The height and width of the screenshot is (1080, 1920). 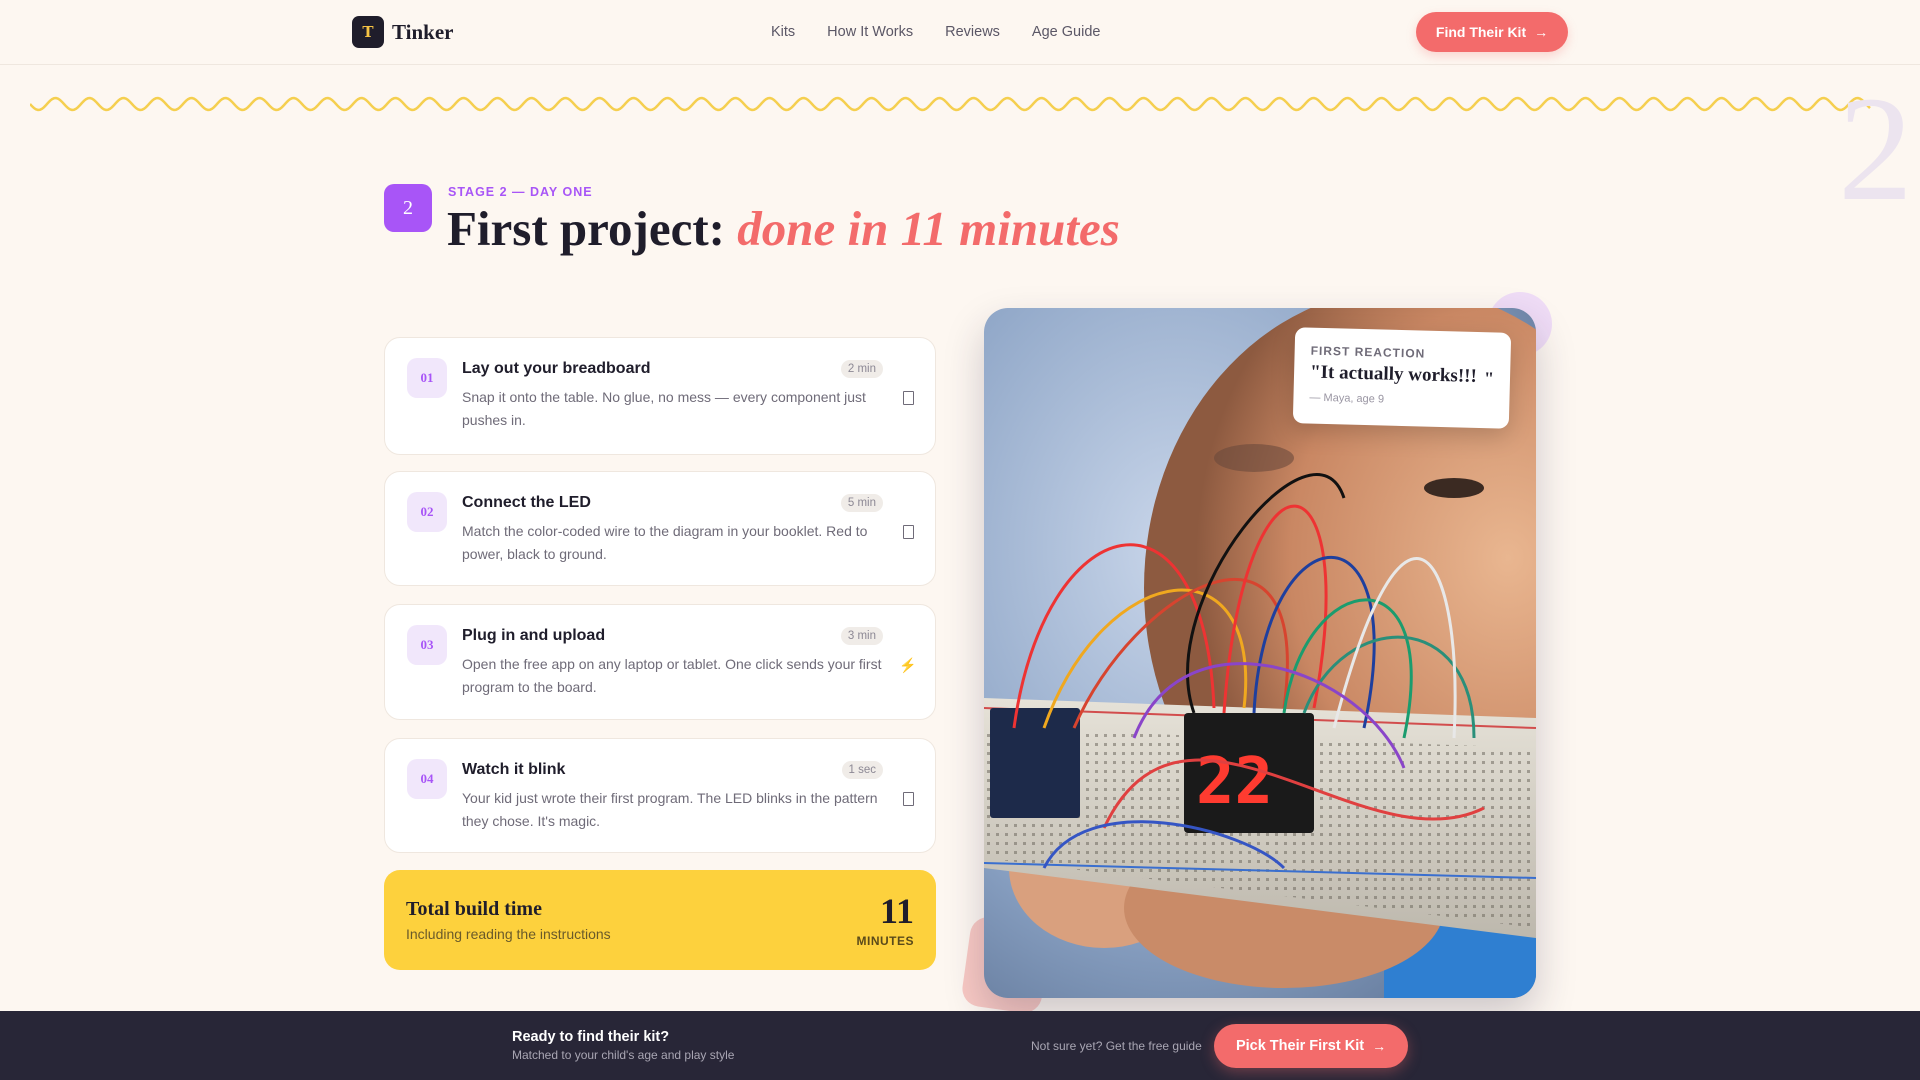 I want to click on stage-number-badge: 2, so click(x=408, y=208).